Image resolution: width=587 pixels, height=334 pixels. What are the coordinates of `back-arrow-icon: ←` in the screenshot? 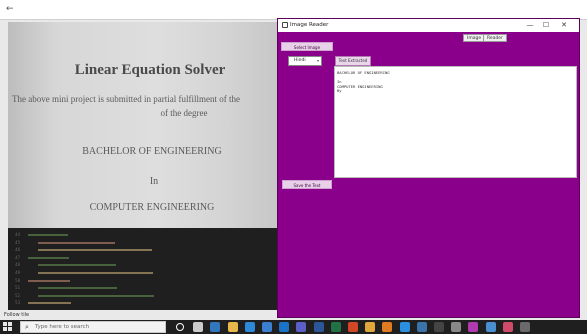 It's located at (10, 9).